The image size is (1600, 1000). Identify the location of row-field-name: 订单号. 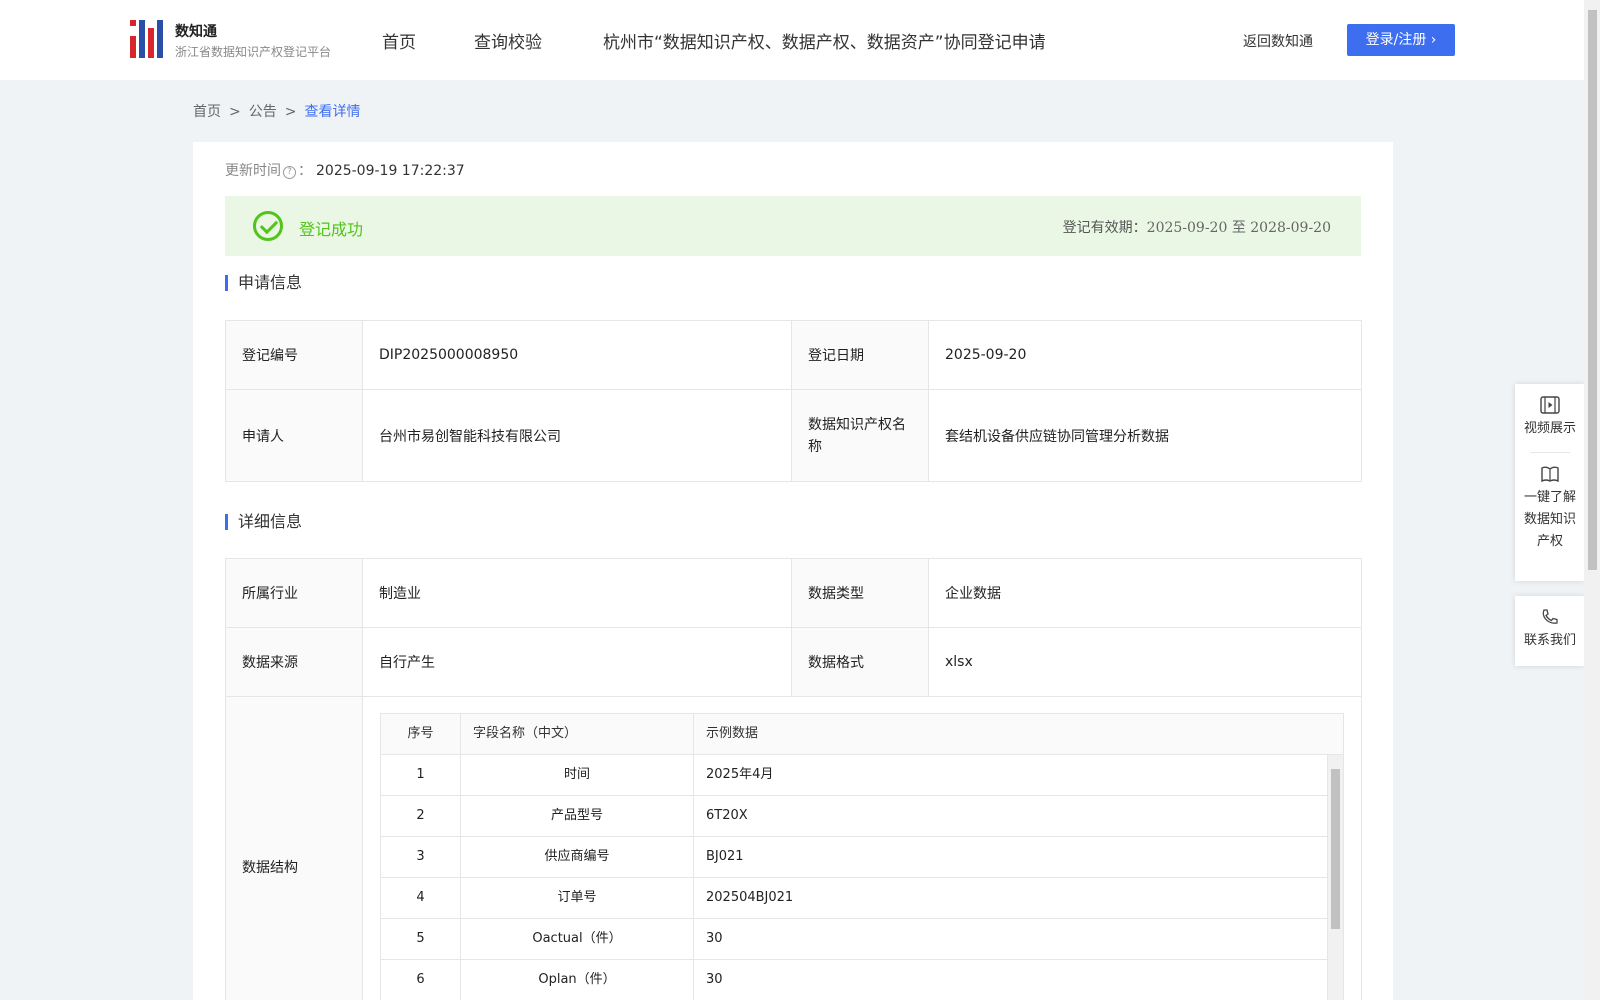
(577, 898).